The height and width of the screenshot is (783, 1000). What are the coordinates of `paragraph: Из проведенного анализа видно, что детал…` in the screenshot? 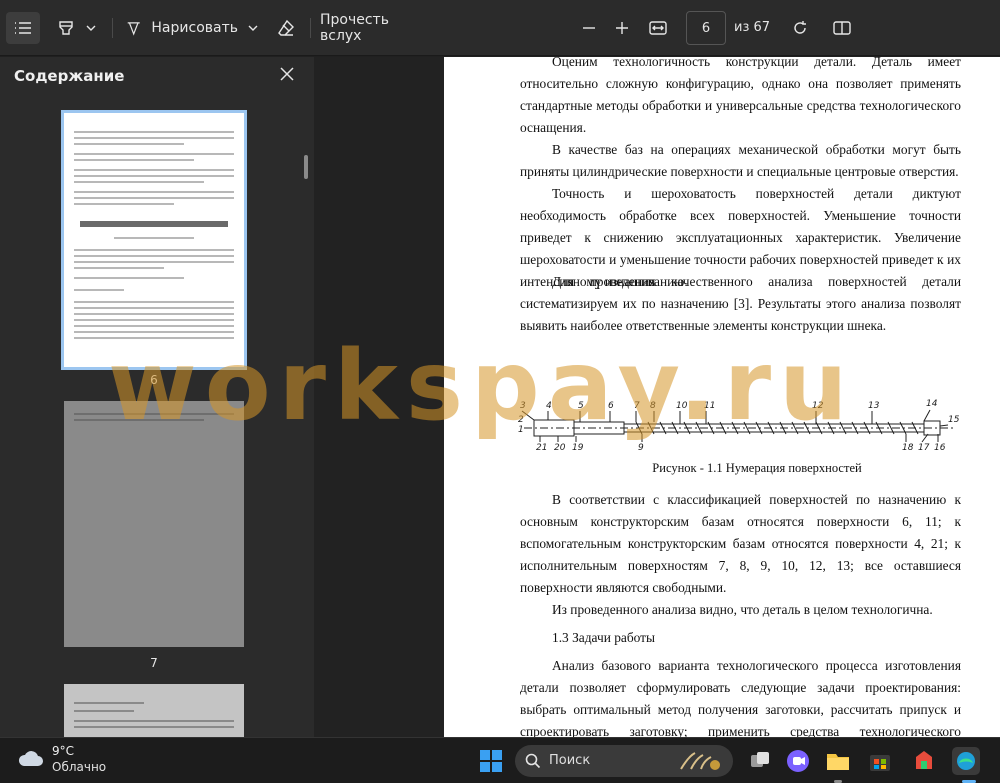 It's located at (742, 609).